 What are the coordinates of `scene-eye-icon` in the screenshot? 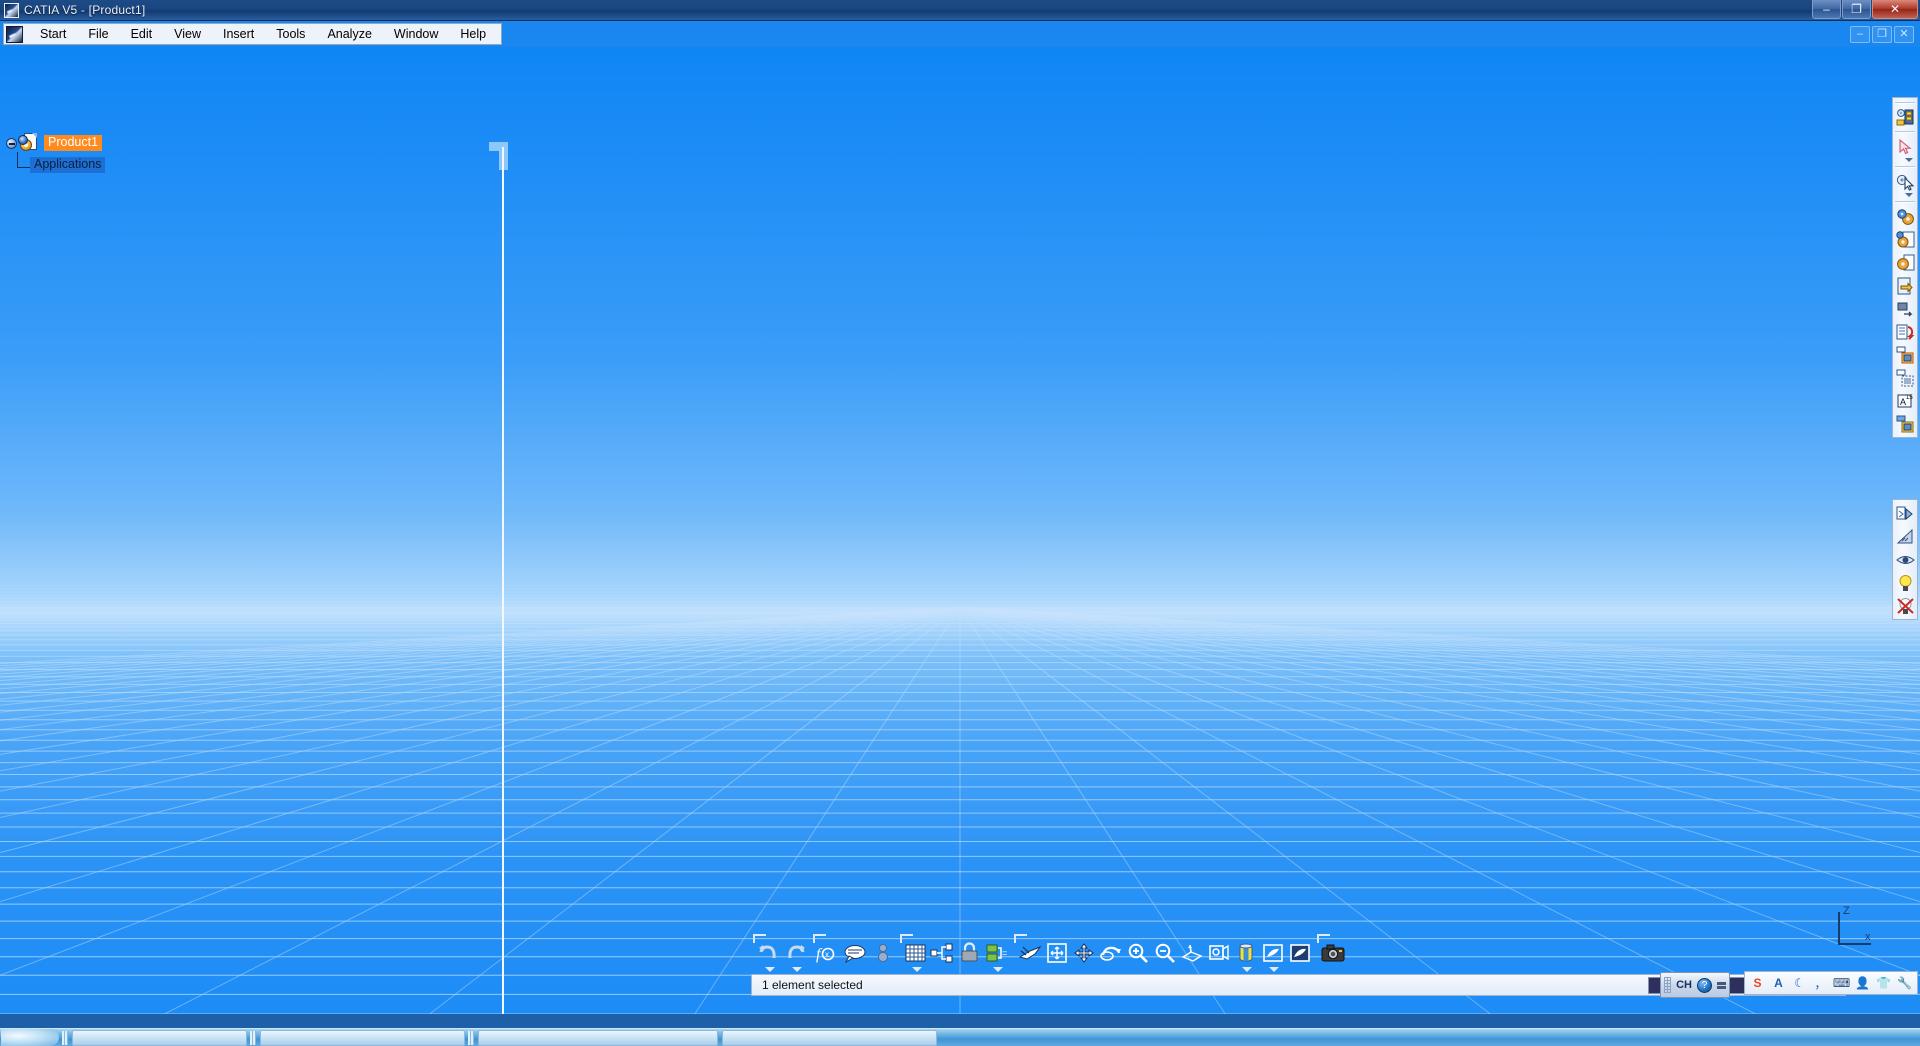 It's located at (1905, 559).